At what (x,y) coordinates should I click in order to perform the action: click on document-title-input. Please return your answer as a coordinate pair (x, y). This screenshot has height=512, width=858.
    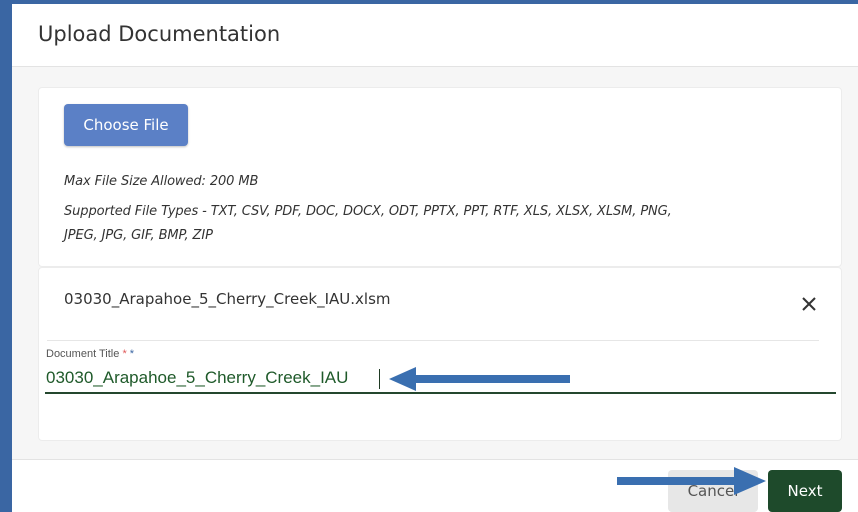
    Looking at the image, I should click on (440, 379).